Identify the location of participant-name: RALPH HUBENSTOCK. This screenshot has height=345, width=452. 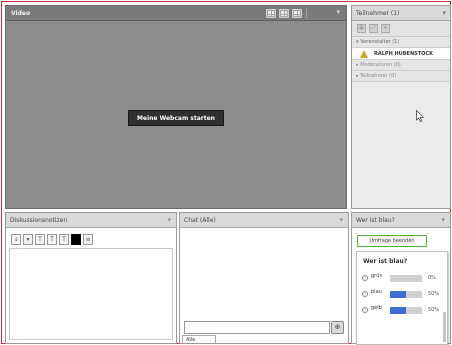
(403, 54).